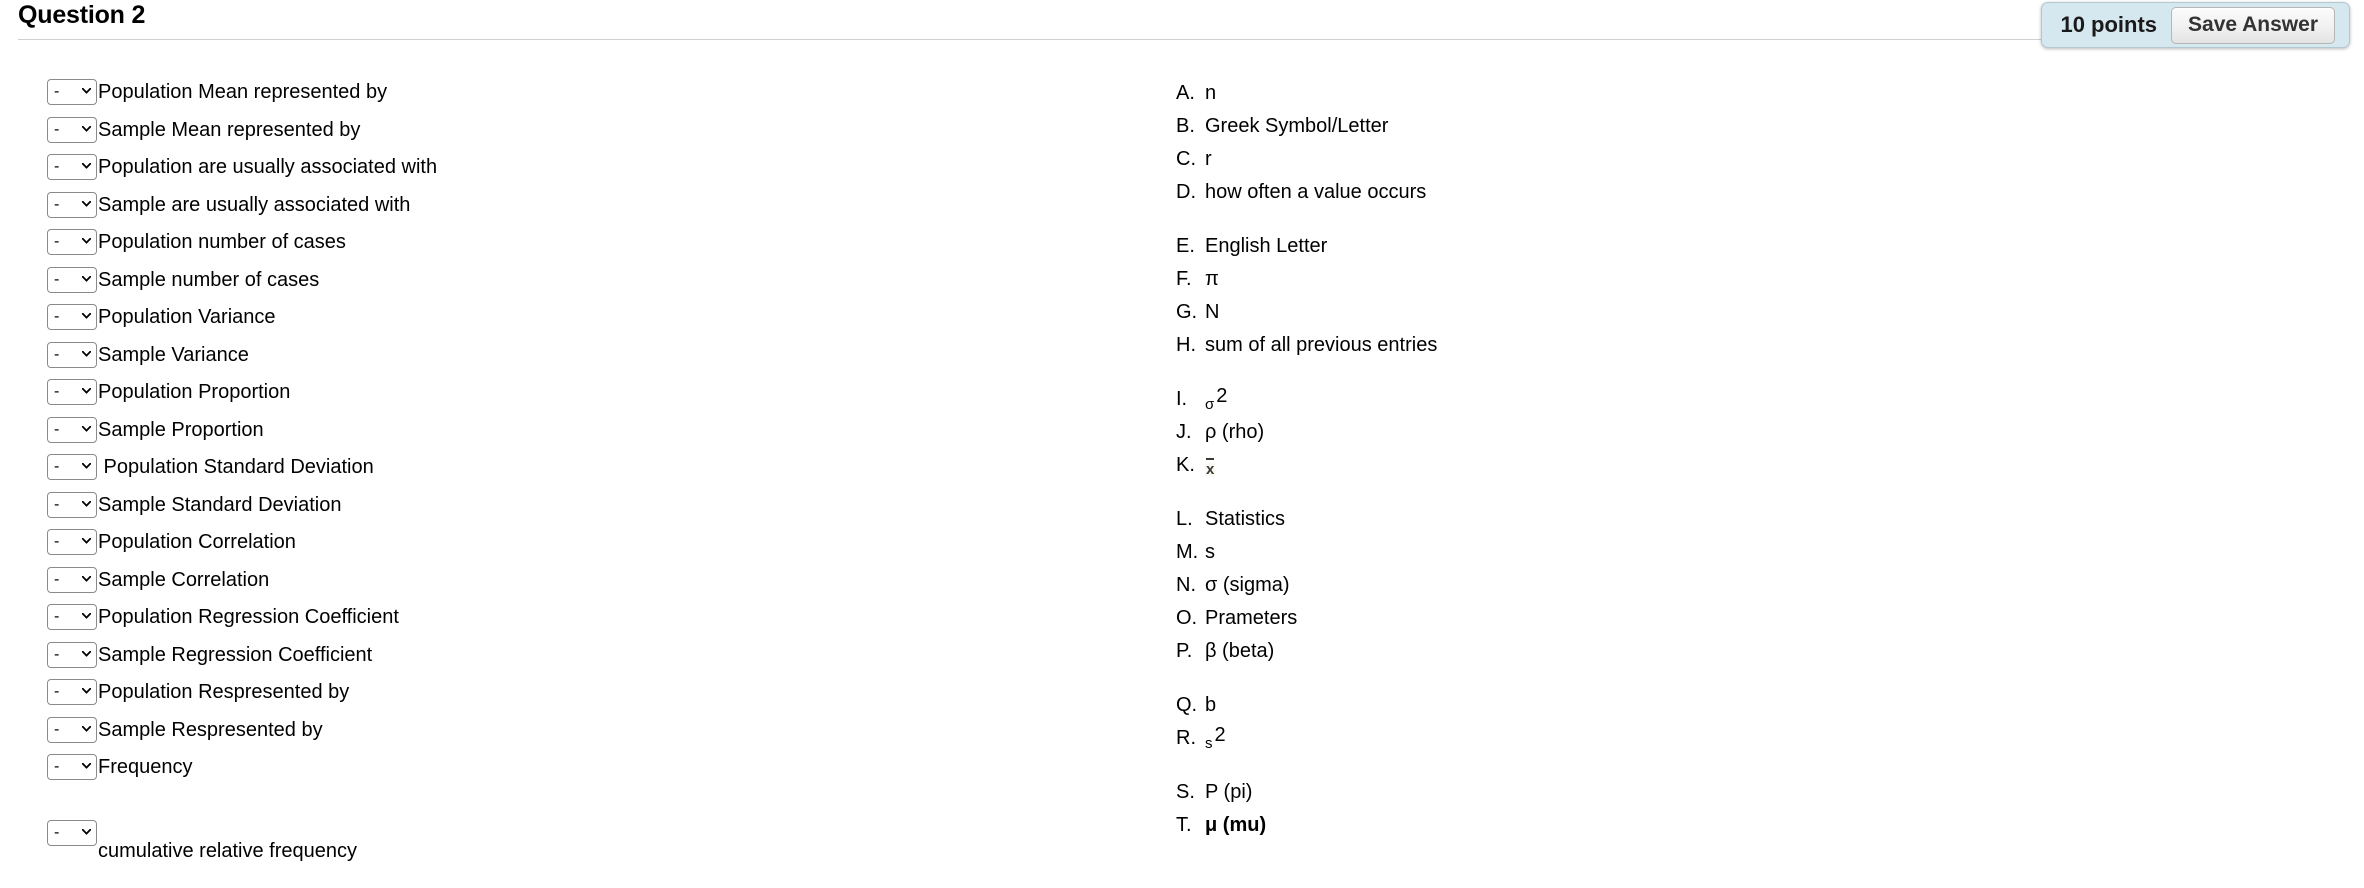 The image size is (2364, 888). Describe the element at coordinates (1212, 312) in the screenshot. I see `answer-option-text: N` at that location.